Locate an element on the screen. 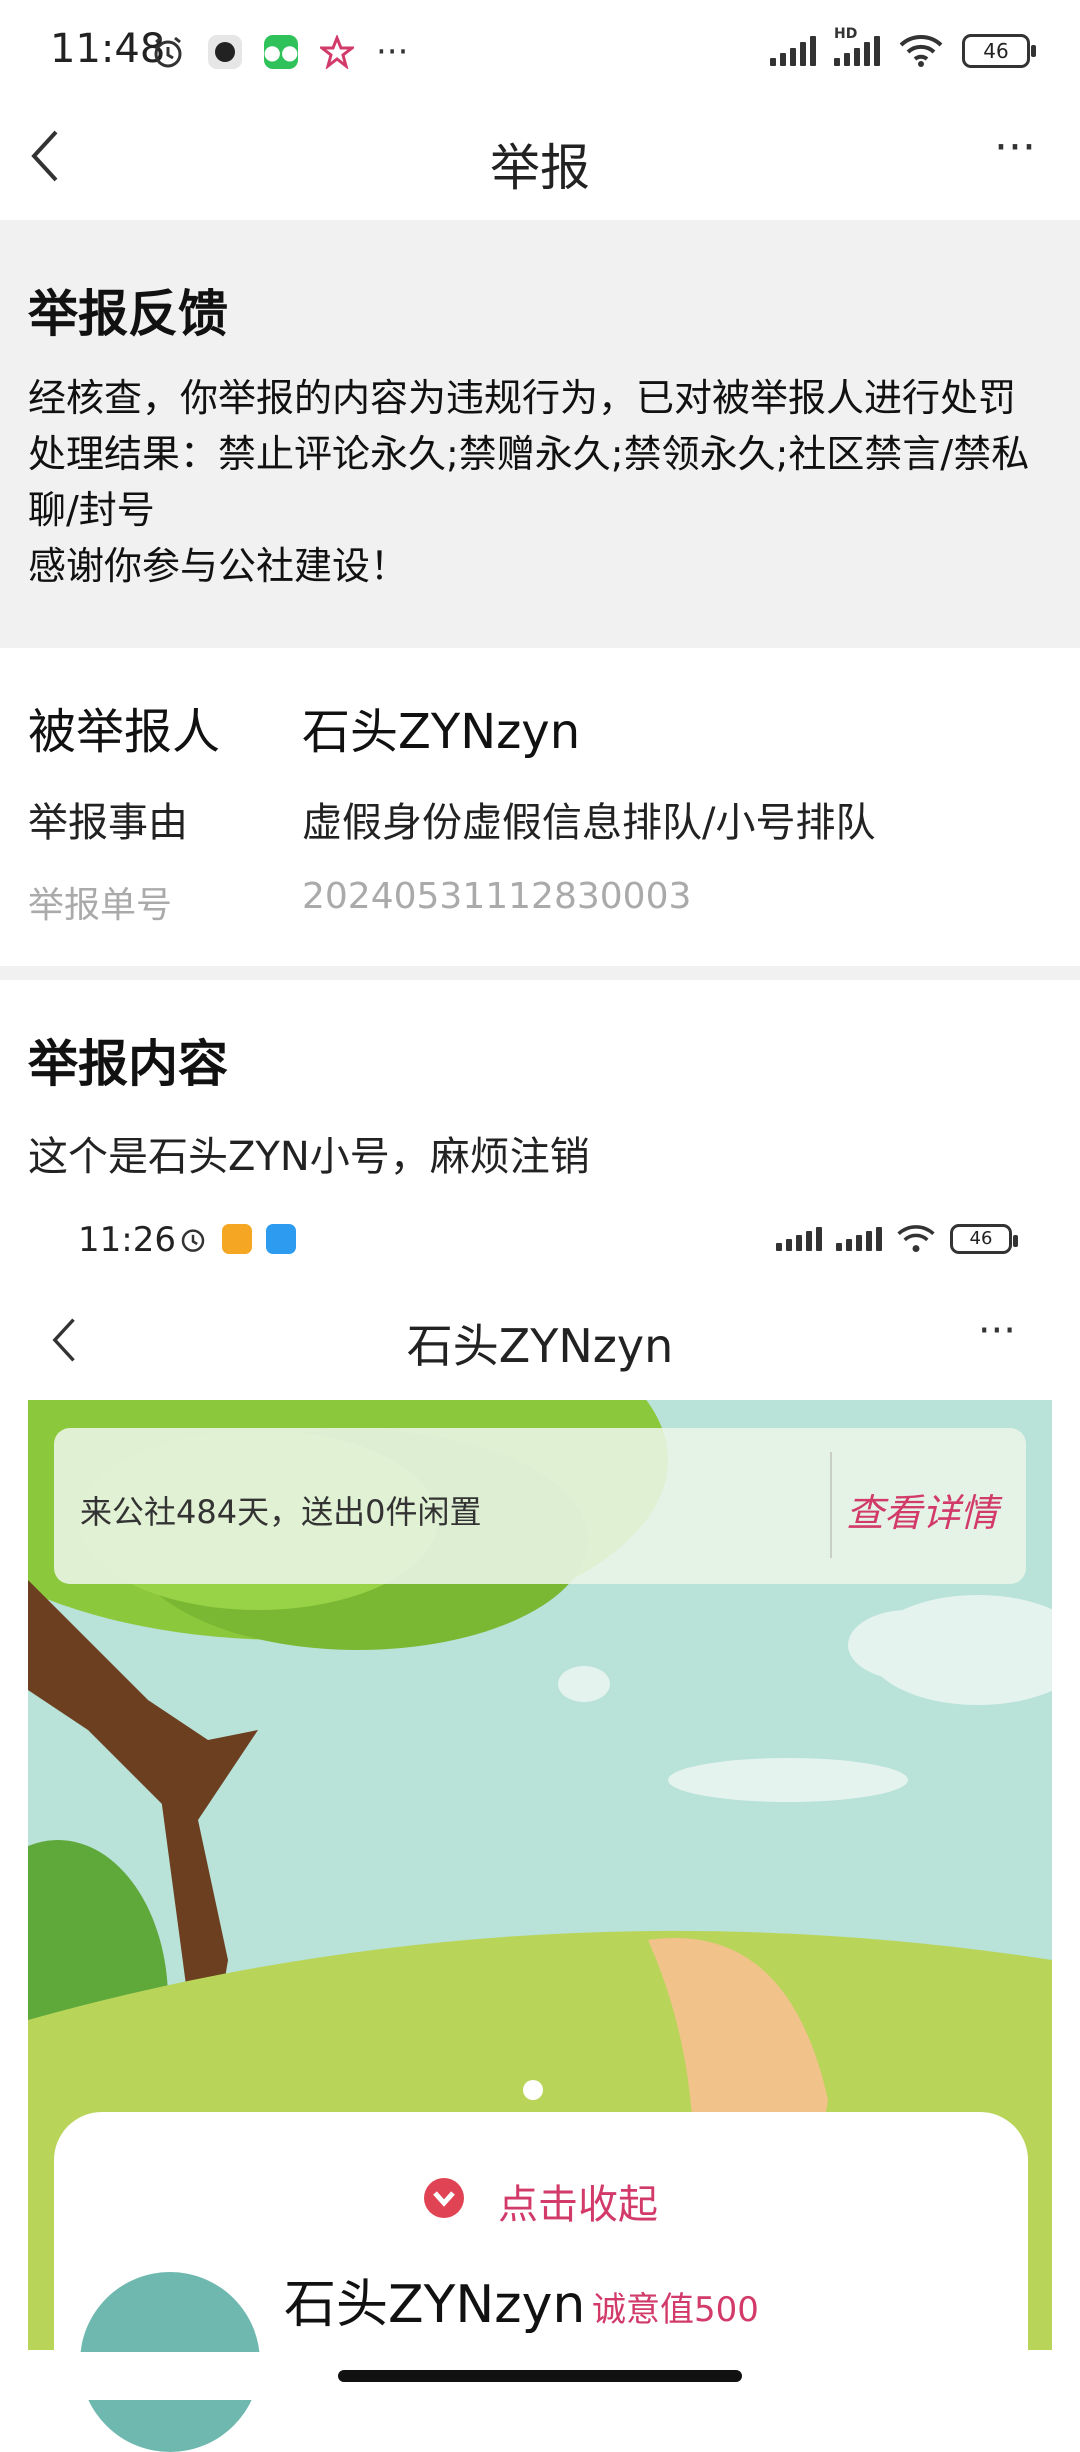 This screenshot has height=2452, width=1080. embedded-status-time: 11:26 is located at coordinates (127, 1240).